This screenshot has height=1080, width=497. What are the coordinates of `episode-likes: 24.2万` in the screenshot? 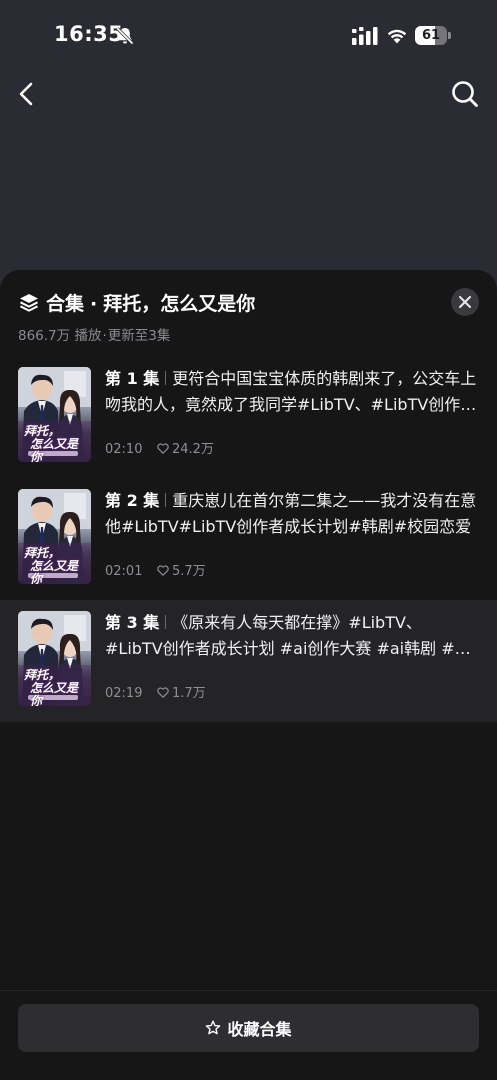 It's located at (193, 449).